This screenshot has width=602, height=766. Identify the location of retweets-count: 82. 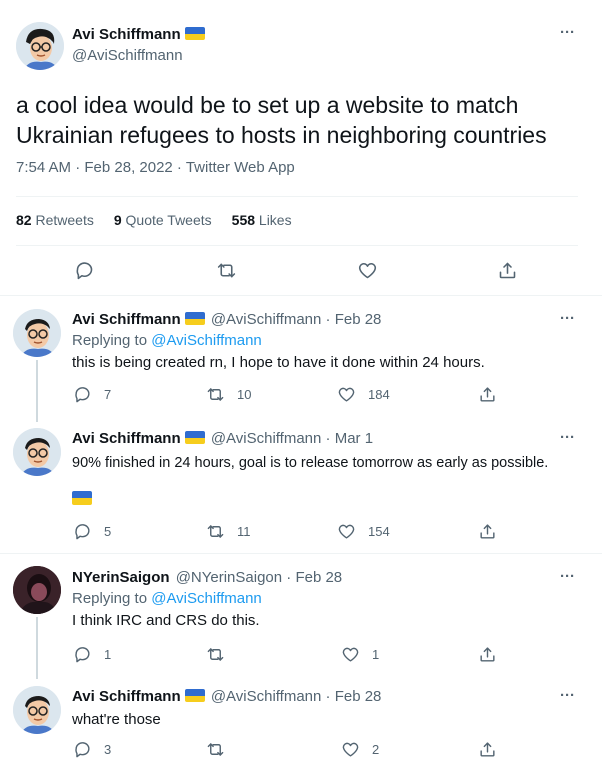
(24, 220).